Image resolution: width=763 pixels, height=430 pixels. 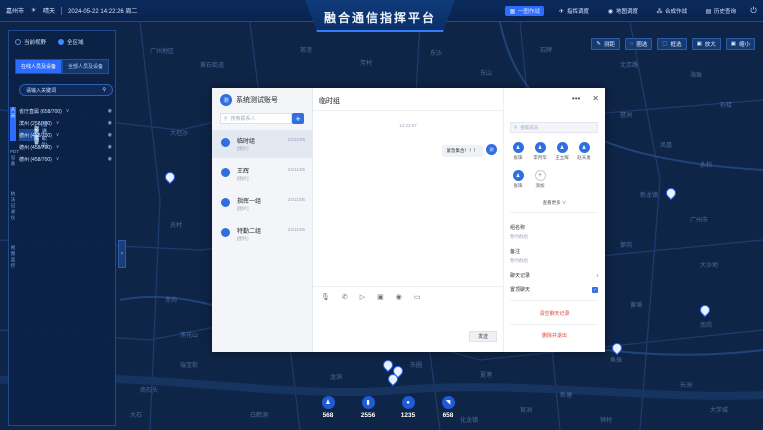 What do you see at coordinates (606, 421) in the screenshot?
I see `map-label: 钟村` at bounding box center [606, 421].